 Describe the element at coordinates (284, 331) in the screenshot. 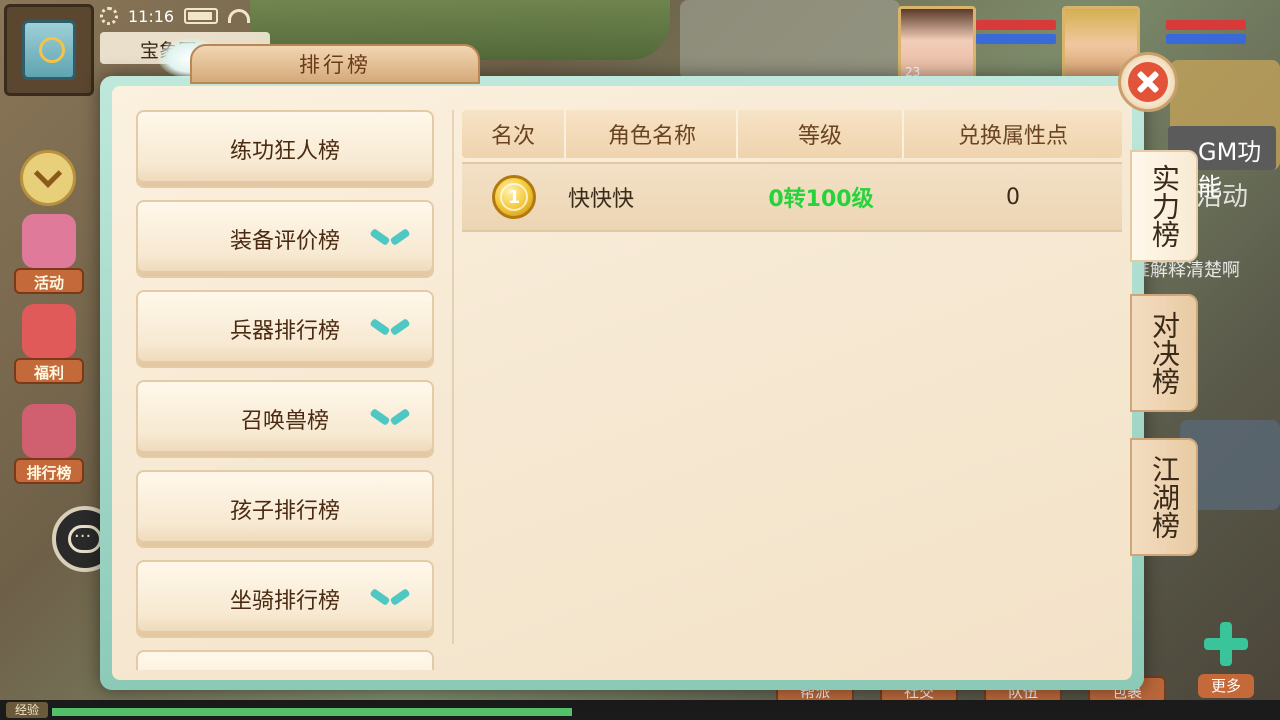

I see `category-label: 兵器排行榜` at that location.